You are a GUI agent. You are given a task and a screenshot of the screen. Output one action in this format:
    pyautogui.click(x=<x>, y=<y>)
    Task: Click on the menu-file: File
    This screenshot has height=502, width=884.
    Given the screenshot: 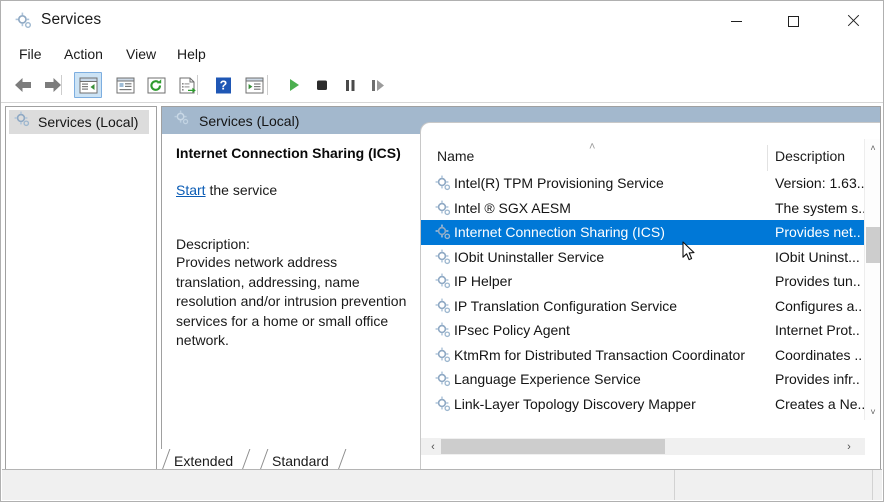 What is the action you would take?
    pyautogui.click(x=30, y=56)
    